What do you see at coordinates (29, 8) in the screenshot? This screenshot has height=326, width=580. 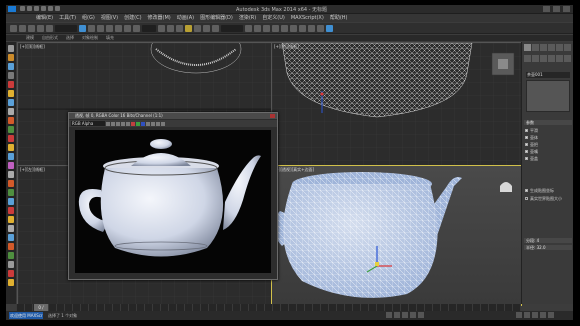 I see `open-file-icon` at bounding box center [29, 8].